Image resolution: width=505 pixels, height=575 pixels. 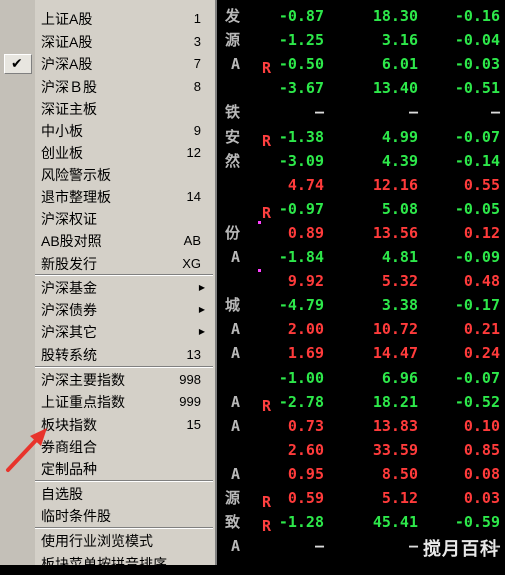 I want to click on watermark: 搅月百科, so click(x=461, y=549).